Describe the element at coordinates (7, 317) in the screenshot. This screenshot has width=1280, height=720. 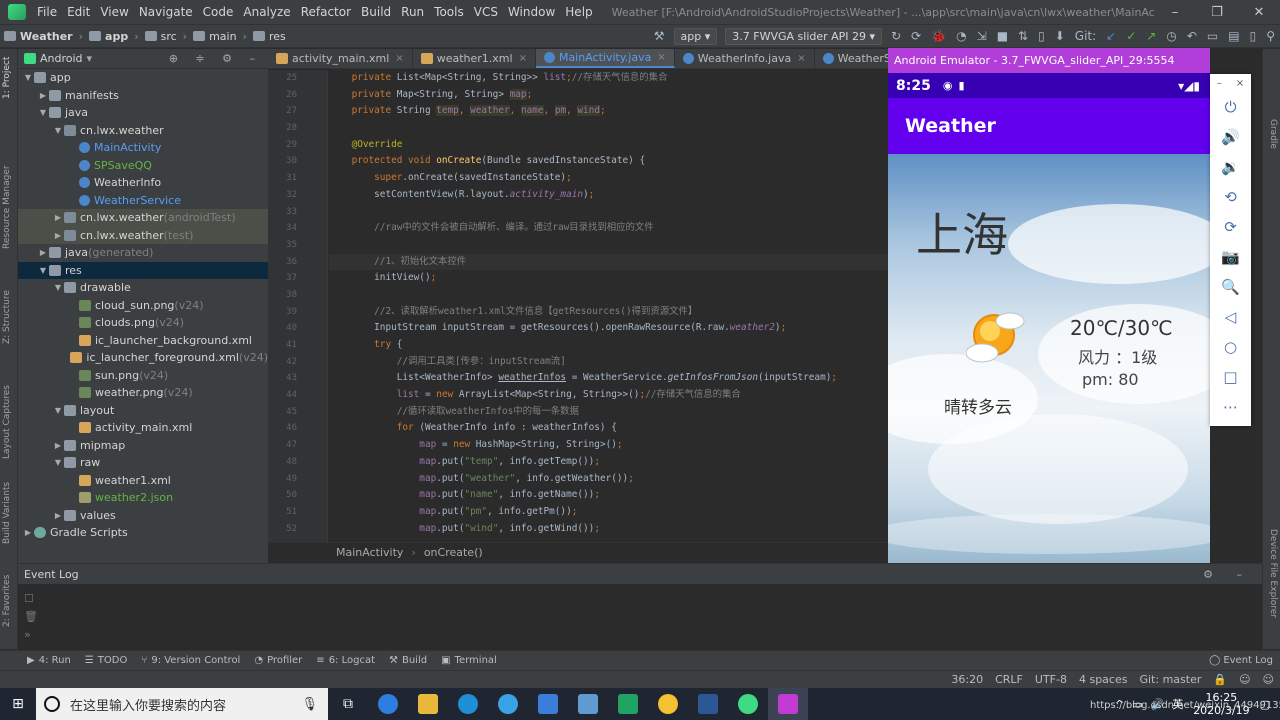
I see `structure-tab: Z: Structure` at that location.